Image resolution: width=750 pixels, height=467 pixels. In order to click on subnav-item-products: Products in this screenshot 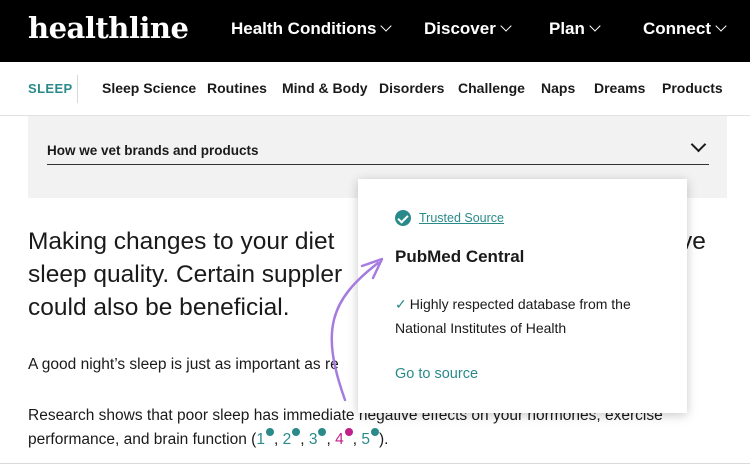, I will do `click(692, 88)`.